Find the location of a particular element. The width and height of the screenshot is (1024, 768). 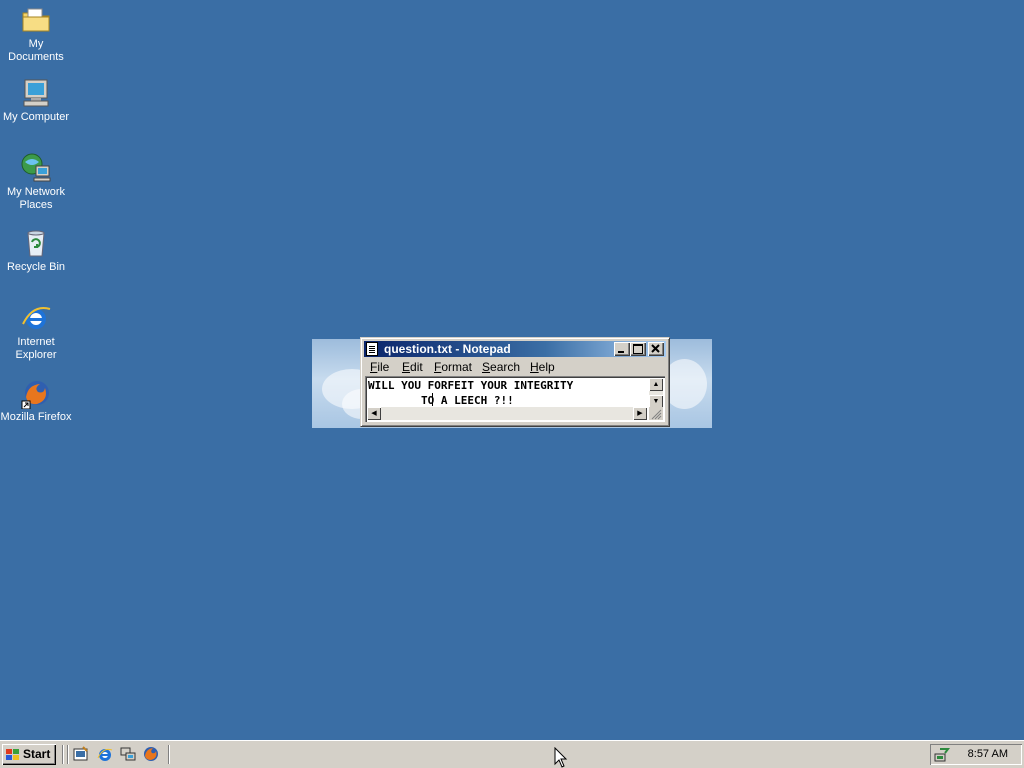

desktop-icon-my-documents: My Documents is located at coordinates (36, 34).